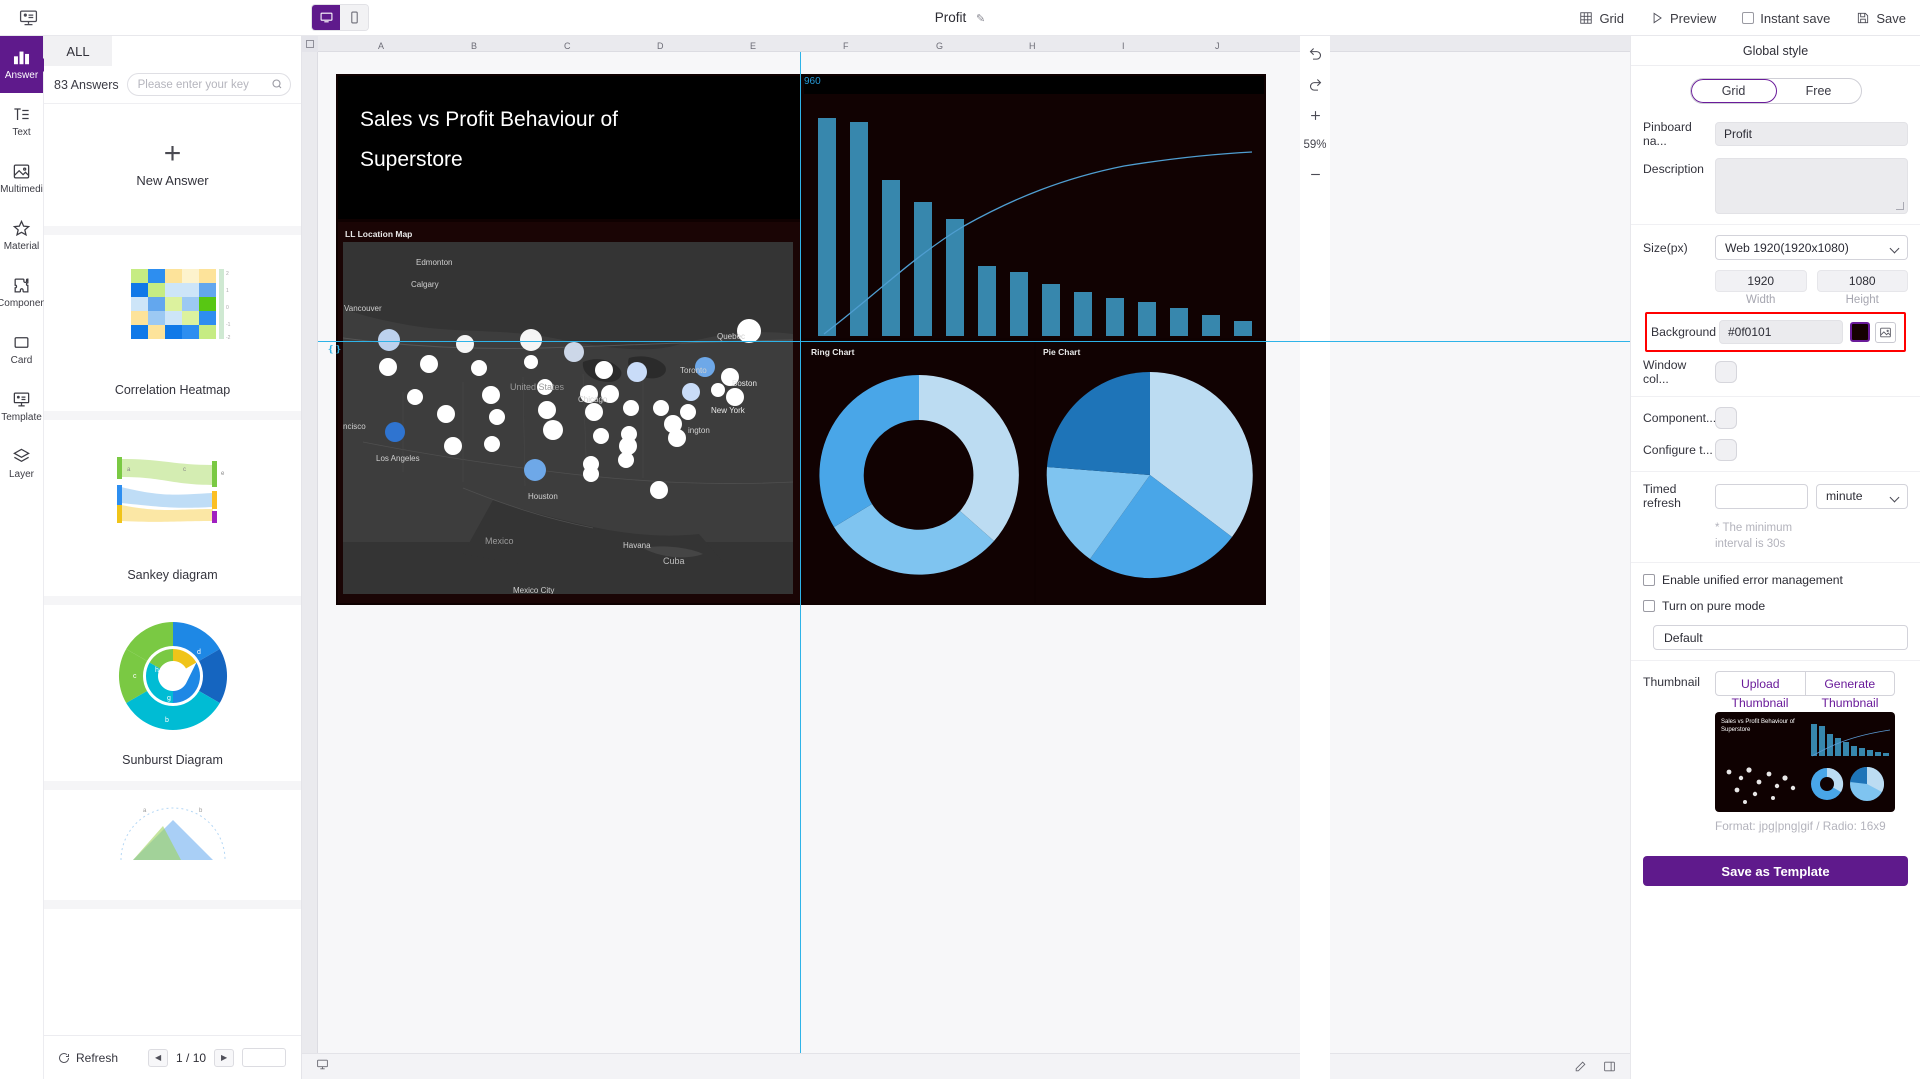  What do you see at coordinates (21, 406) in the screenshot?
I see `sidebar-item-template: Template` at bounding box center [21, 406].